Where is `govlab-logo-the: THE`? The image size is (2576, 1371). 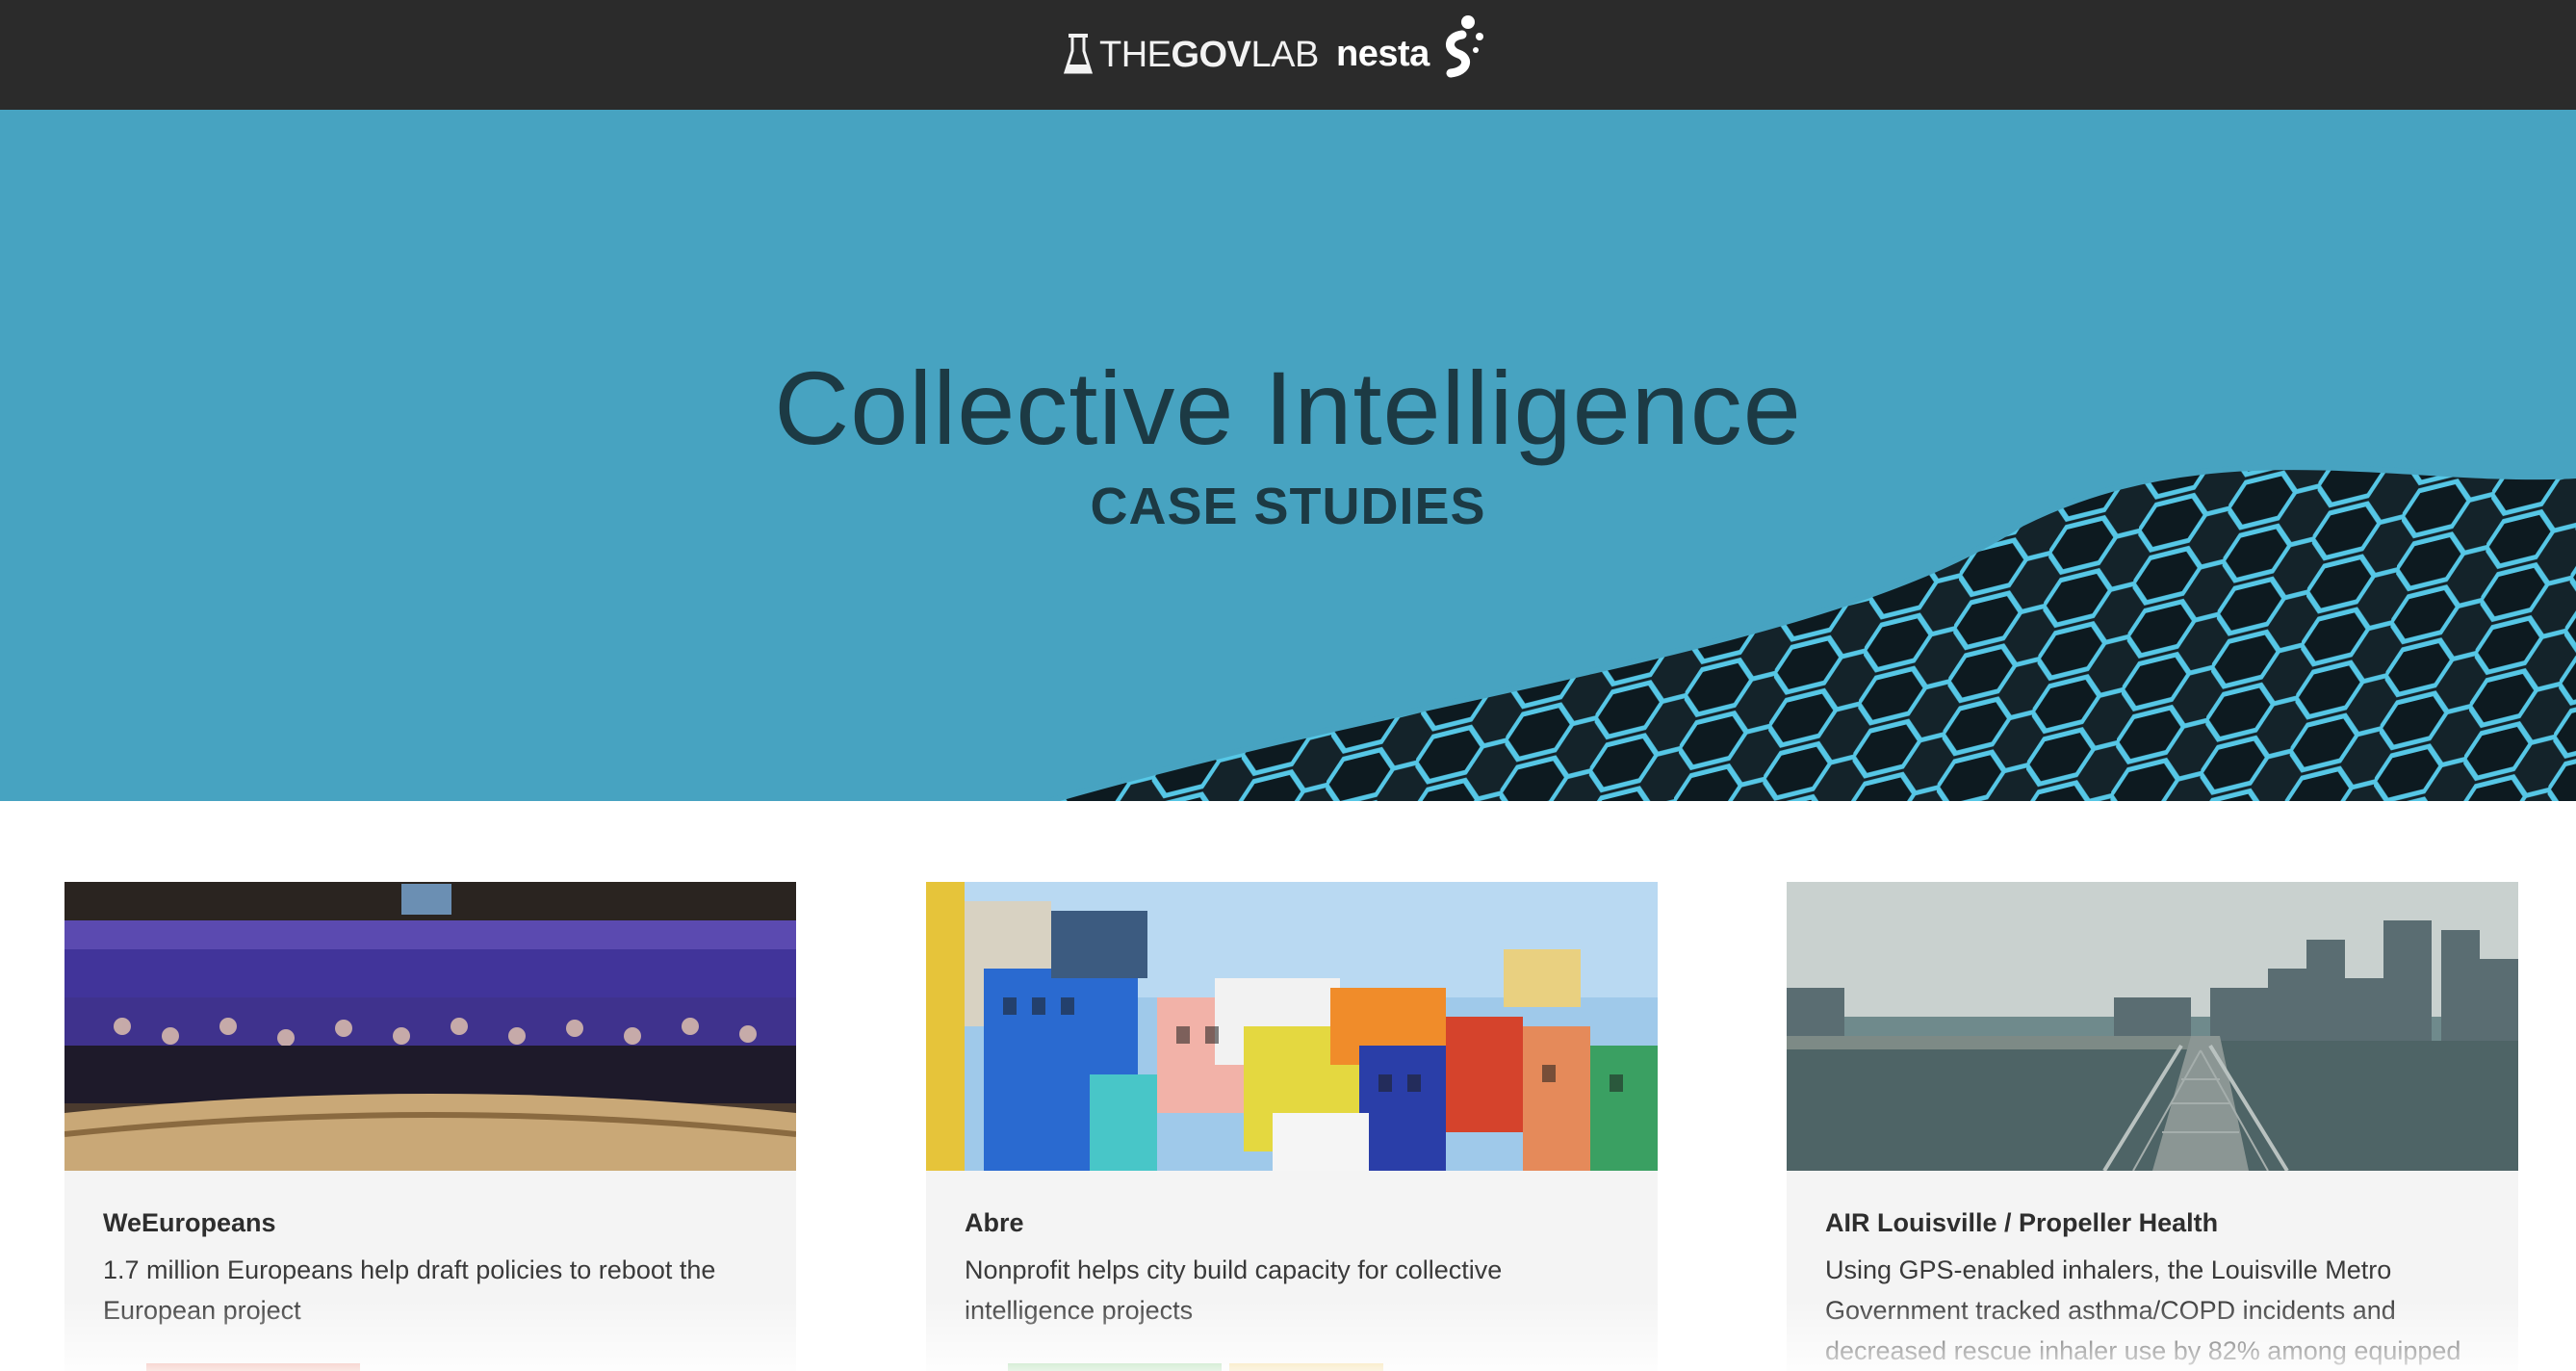
govlab-logo-the: THE is located at coordinates (1135, 54).